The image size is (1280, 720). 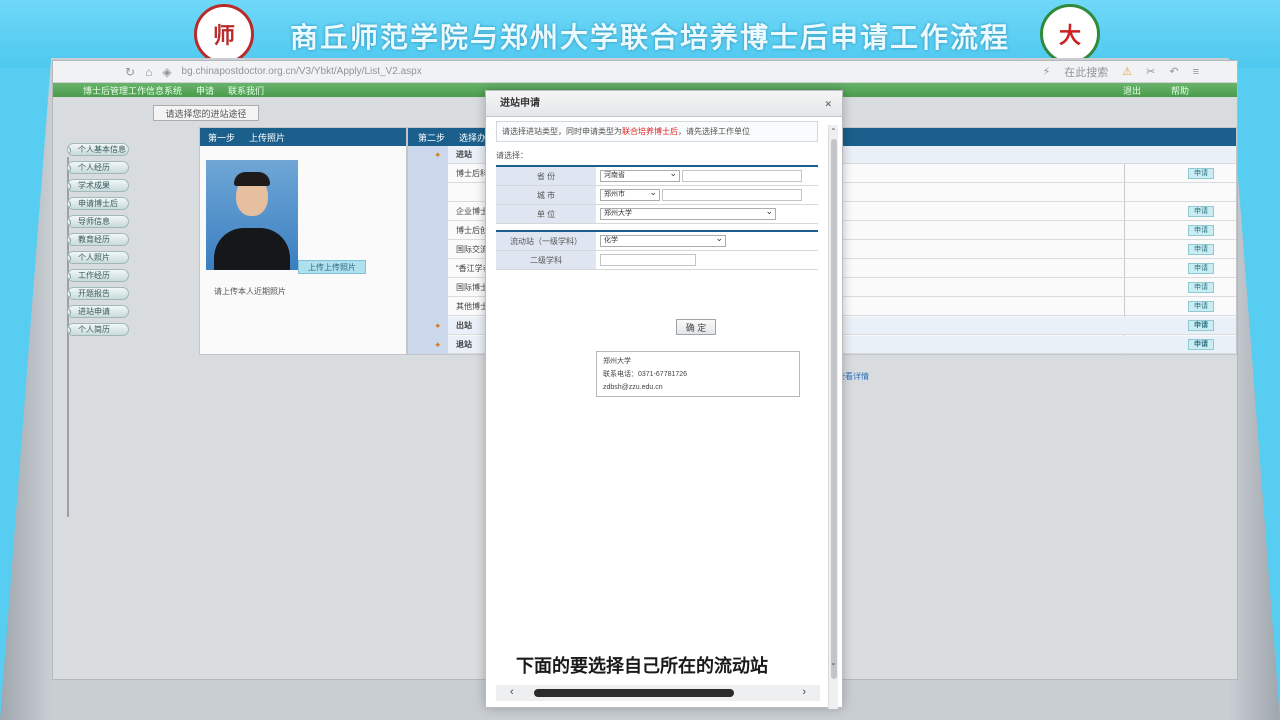 I want to click on site-header-item-2: 联系我们, so click(x=246, y=90).